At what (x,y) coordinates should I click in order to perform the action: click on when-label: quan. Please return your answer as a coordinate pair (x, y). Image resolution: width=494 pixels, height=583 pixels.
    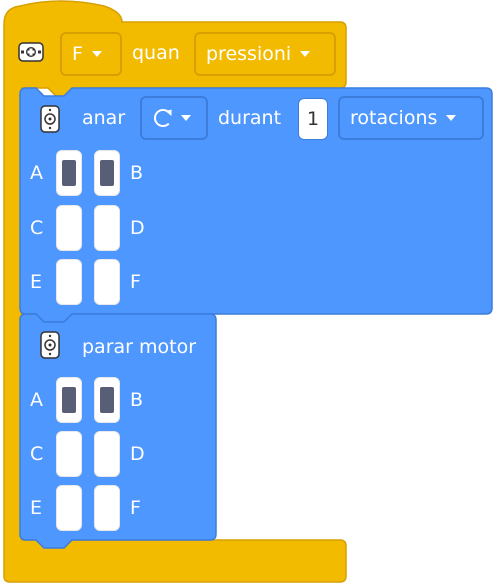
    Looking at the image, I should click on (156, 53).